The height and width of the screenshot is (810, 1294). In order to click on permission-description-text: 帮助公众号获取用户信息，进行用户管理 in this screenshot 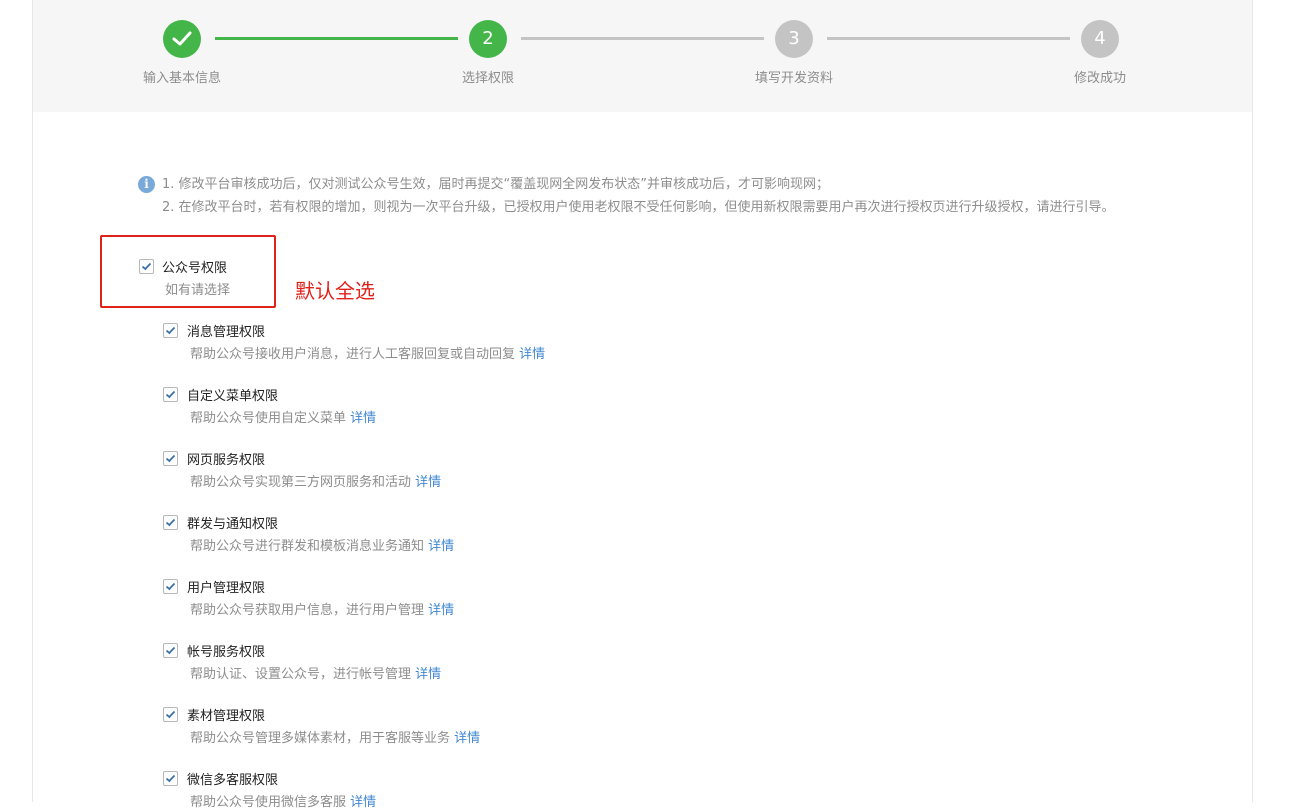, I will do `click(307, 610)`.